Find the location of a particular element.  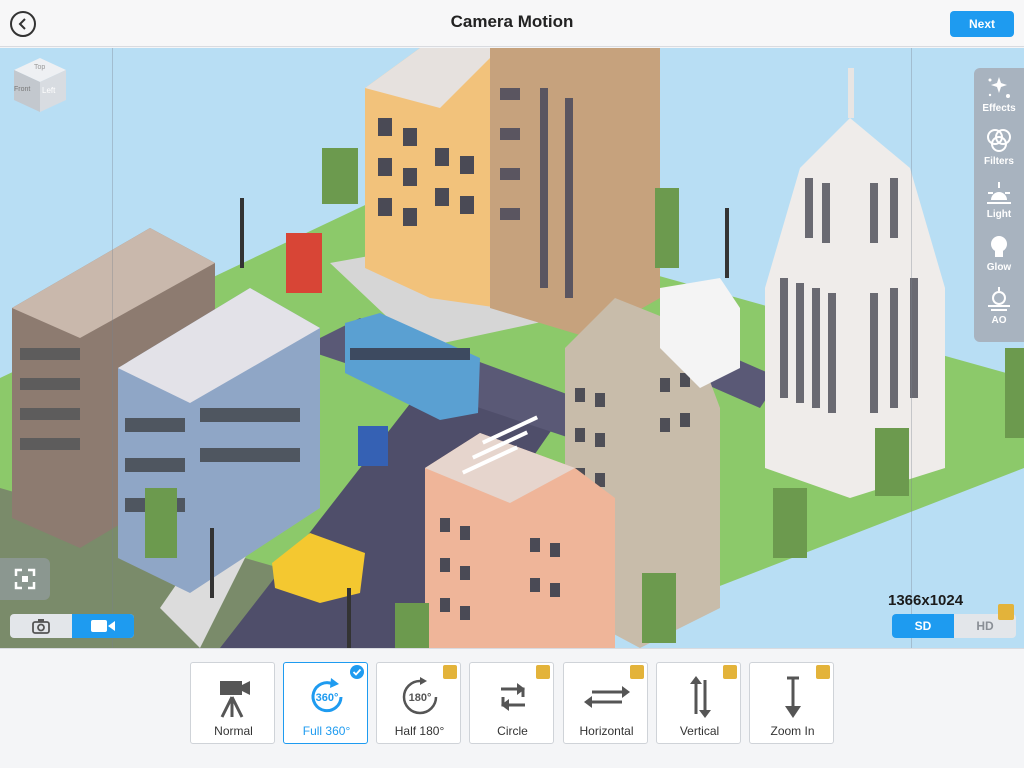

capture-mode-toggle is located at coordinates (72, 626).